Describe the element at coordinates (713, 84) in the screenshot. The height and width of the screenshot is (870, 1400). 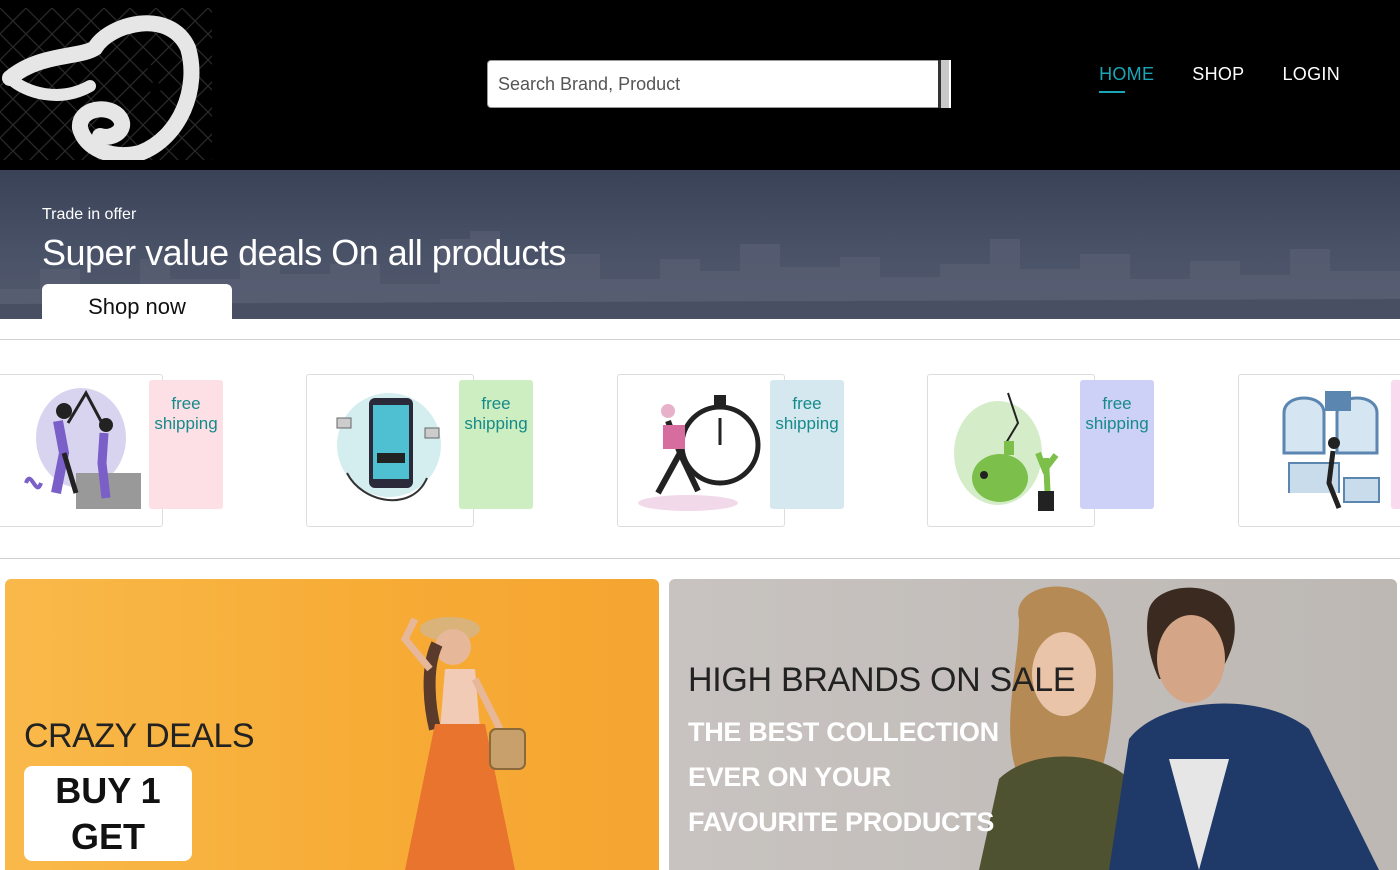
I see `search-input` at that location.